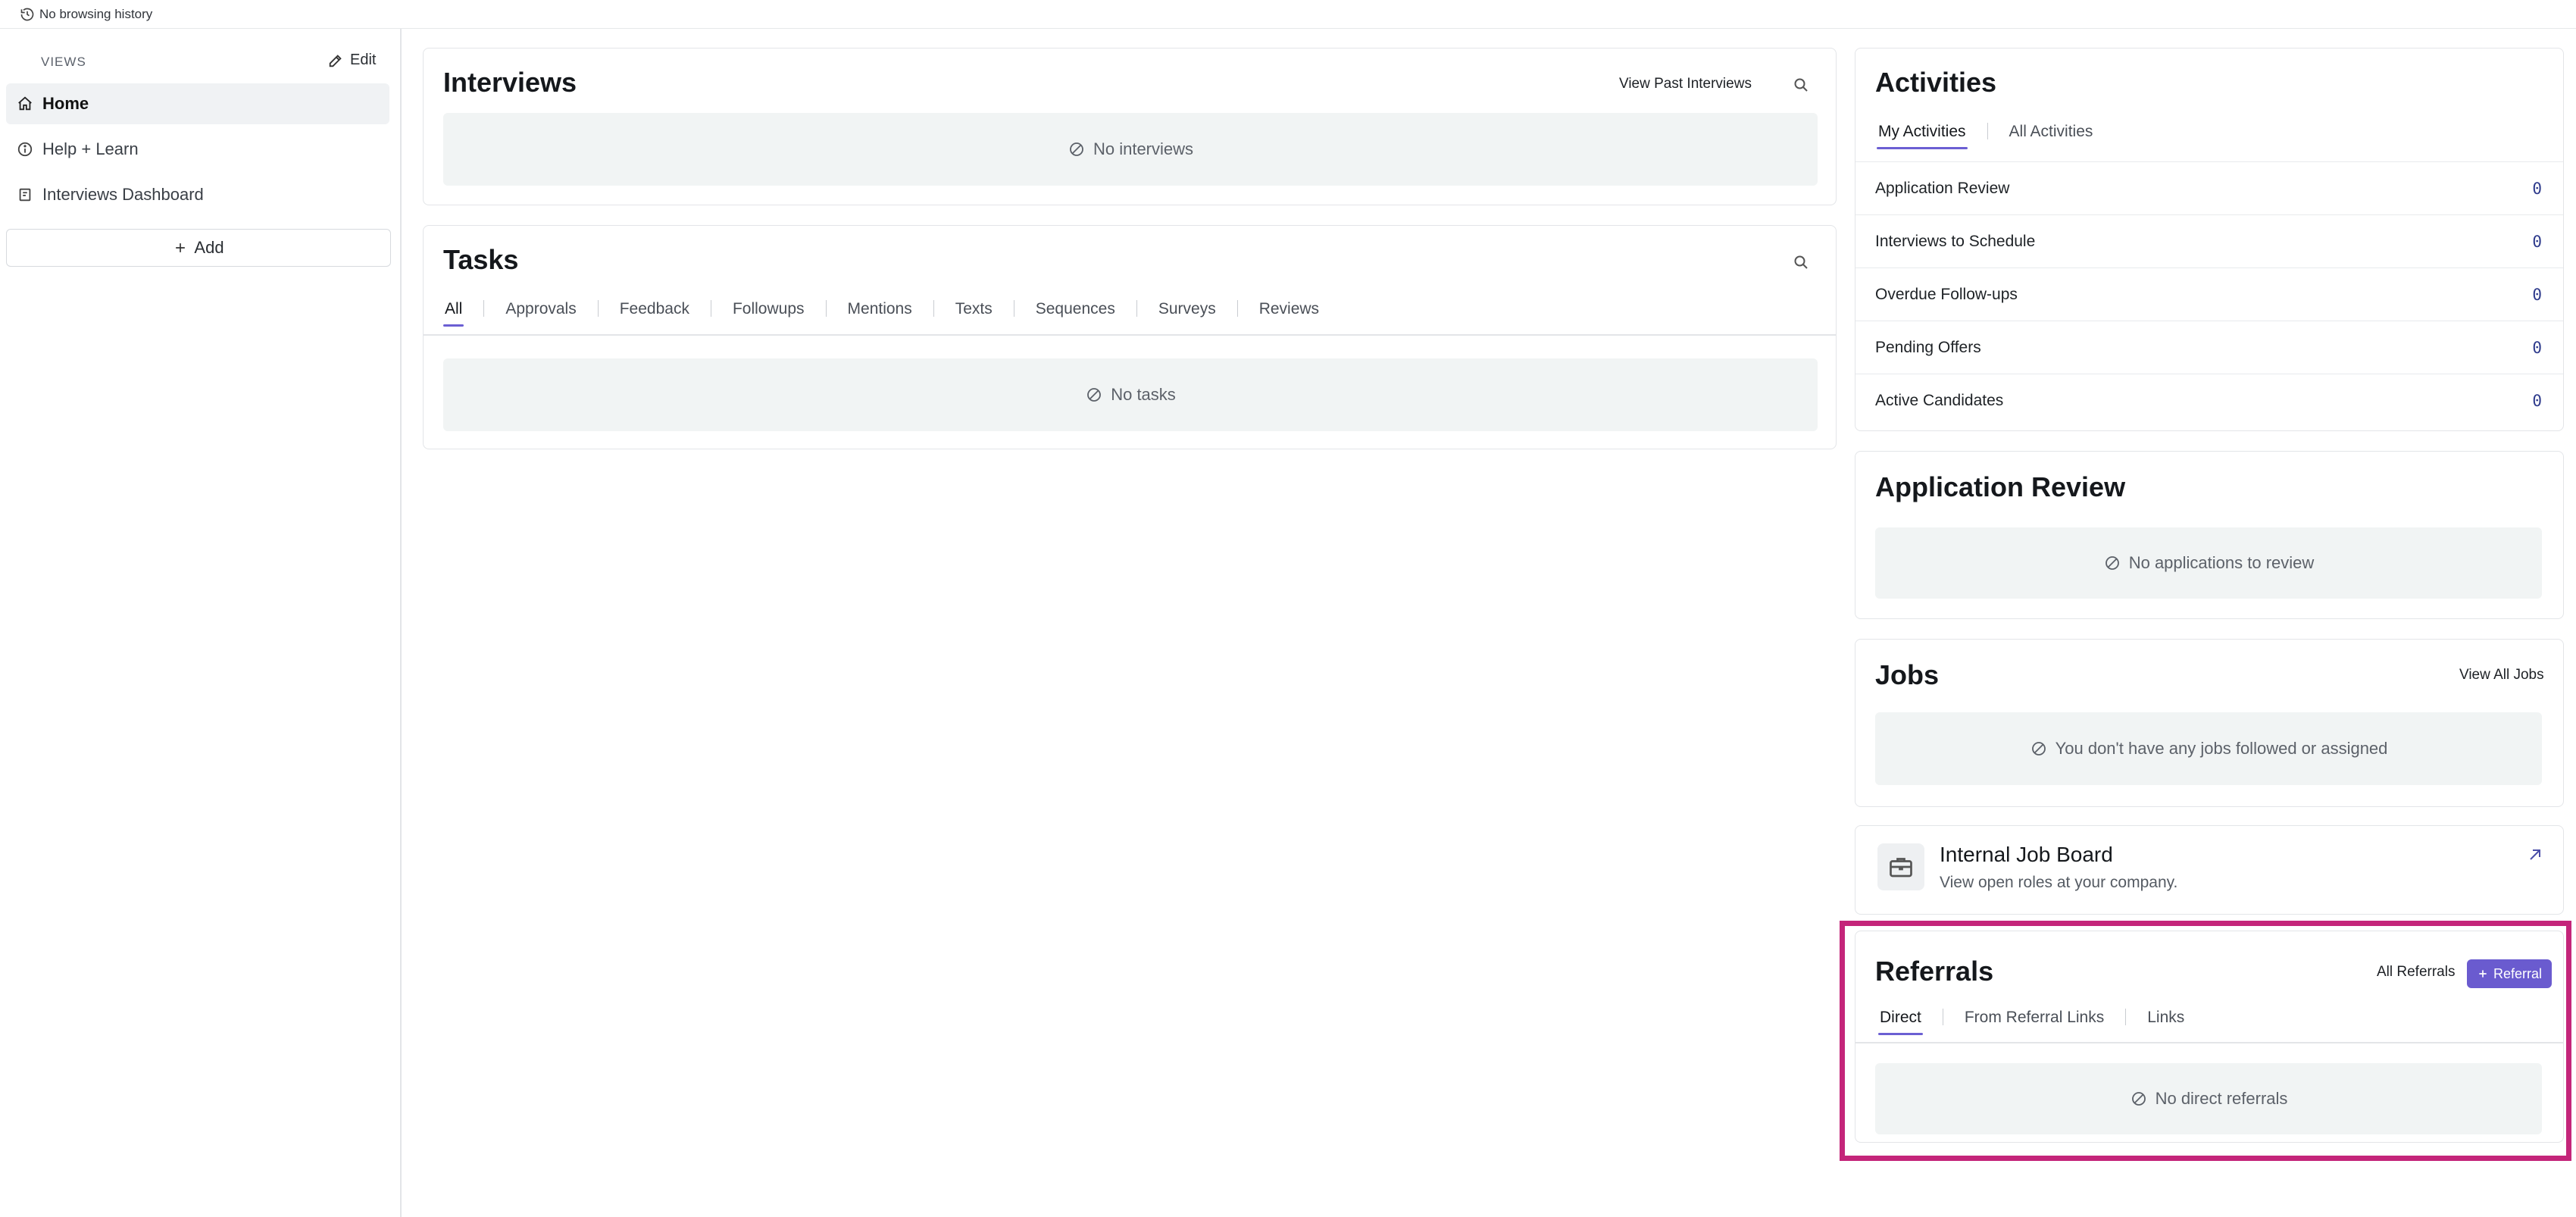 This screenshot has width=2576, height=1217. Describe the element at coordinates (1187, 313) in the screenshot. I see `tab-surveys: Surveys` at that location.